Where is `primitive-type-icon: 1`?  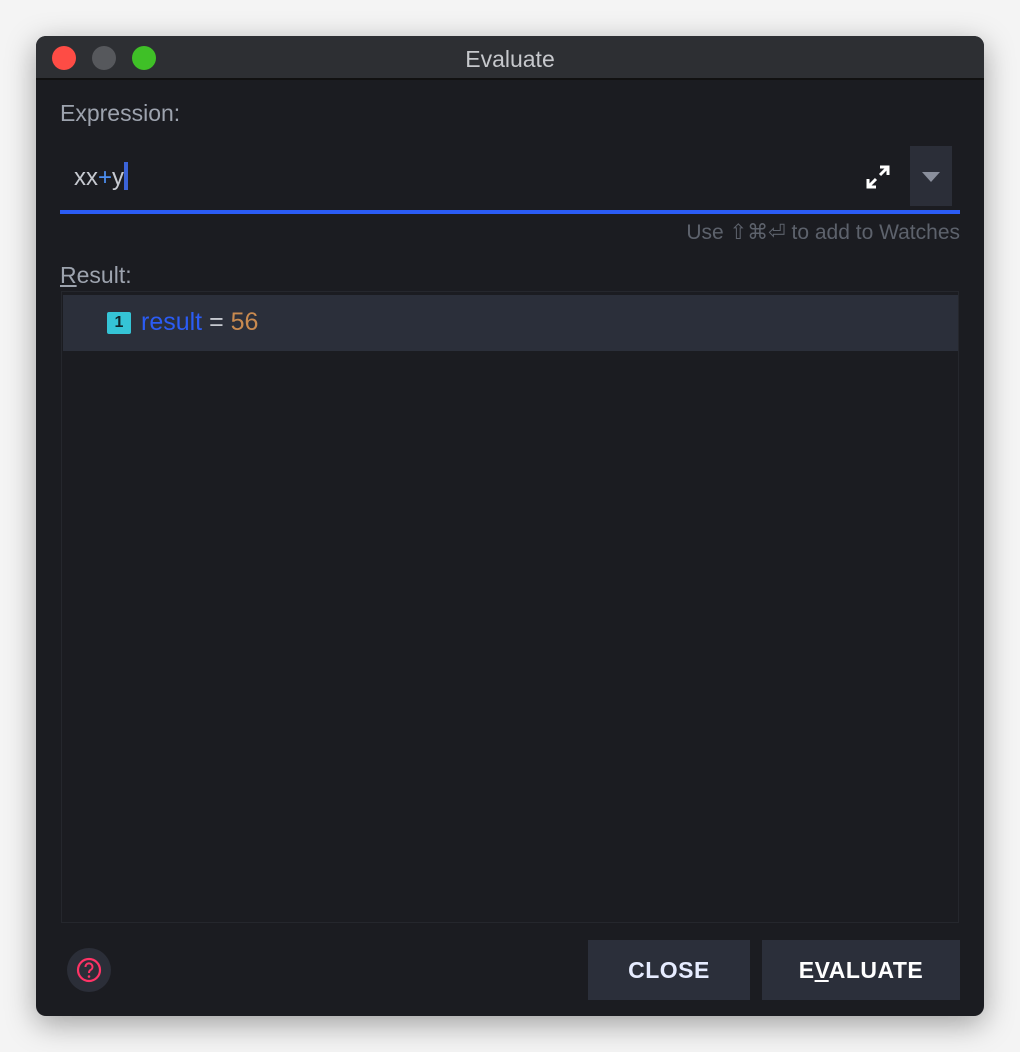 primitive-type-icon: 1 is located at coordinates (119, 323).